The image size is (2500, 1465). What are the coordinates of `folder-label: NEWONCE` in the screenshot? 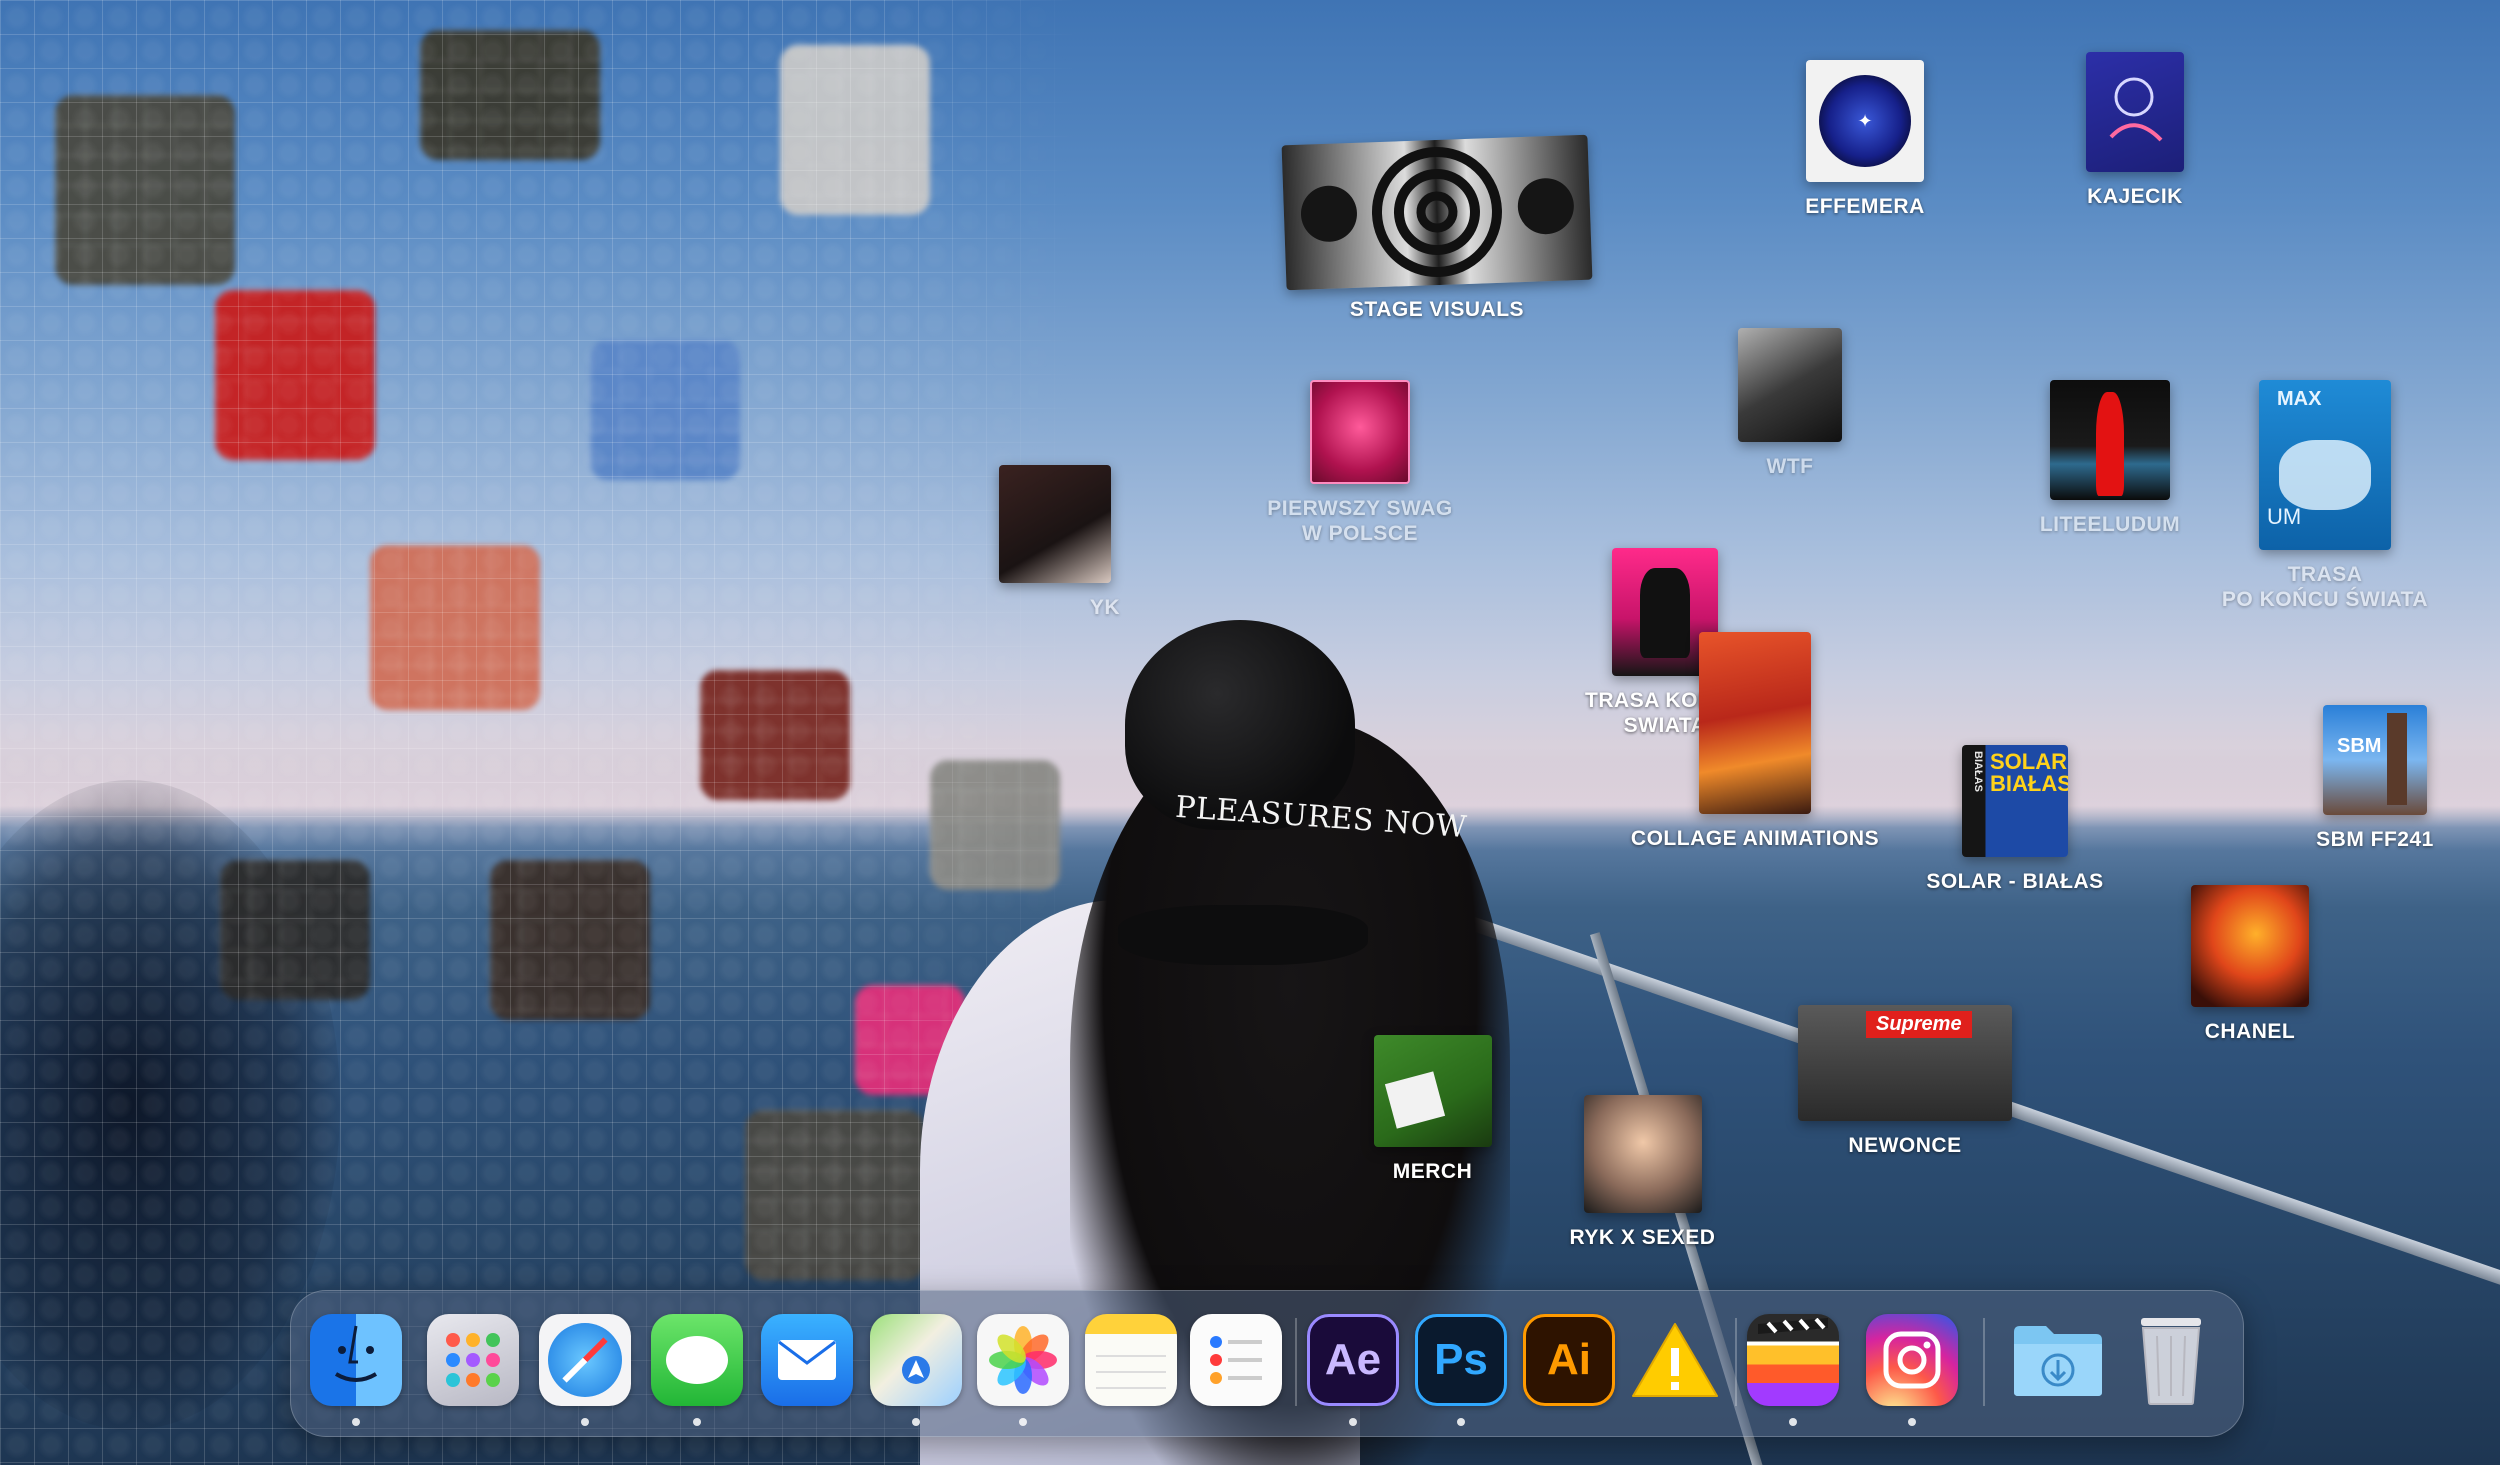 It's located at (1905, 1145).